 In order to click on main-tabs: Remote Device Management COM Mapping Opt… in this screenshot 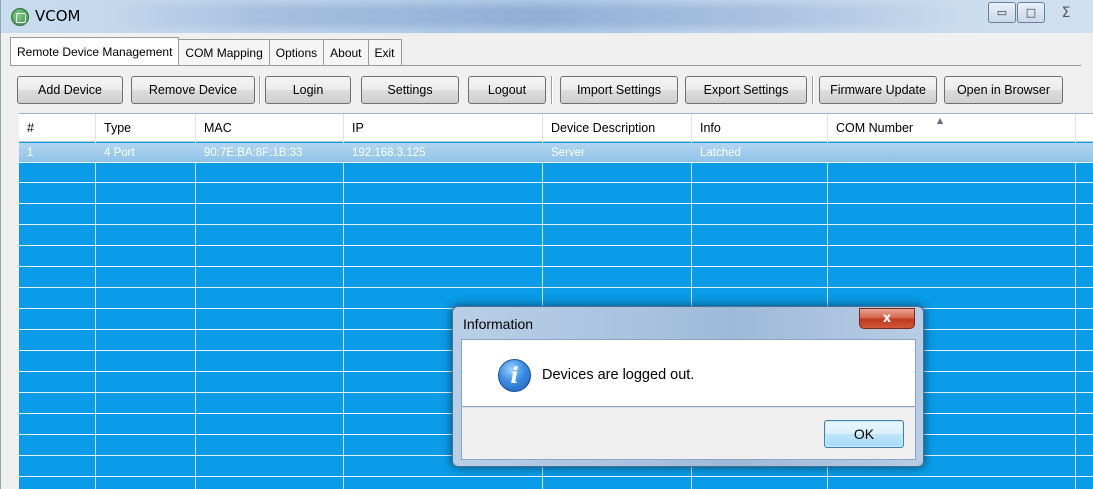, I will do `click(206, 51)`.